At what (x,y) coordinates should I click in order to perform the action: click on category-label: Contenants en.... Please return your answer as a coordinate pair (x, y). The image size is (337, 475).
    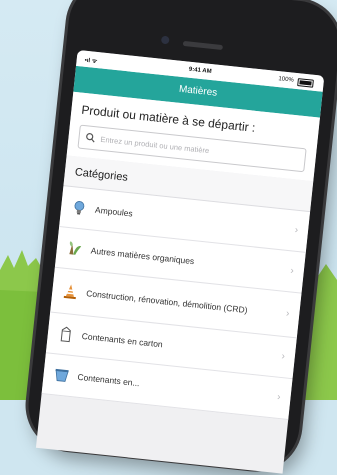
    Looking at the image, I should click on (109, 379).